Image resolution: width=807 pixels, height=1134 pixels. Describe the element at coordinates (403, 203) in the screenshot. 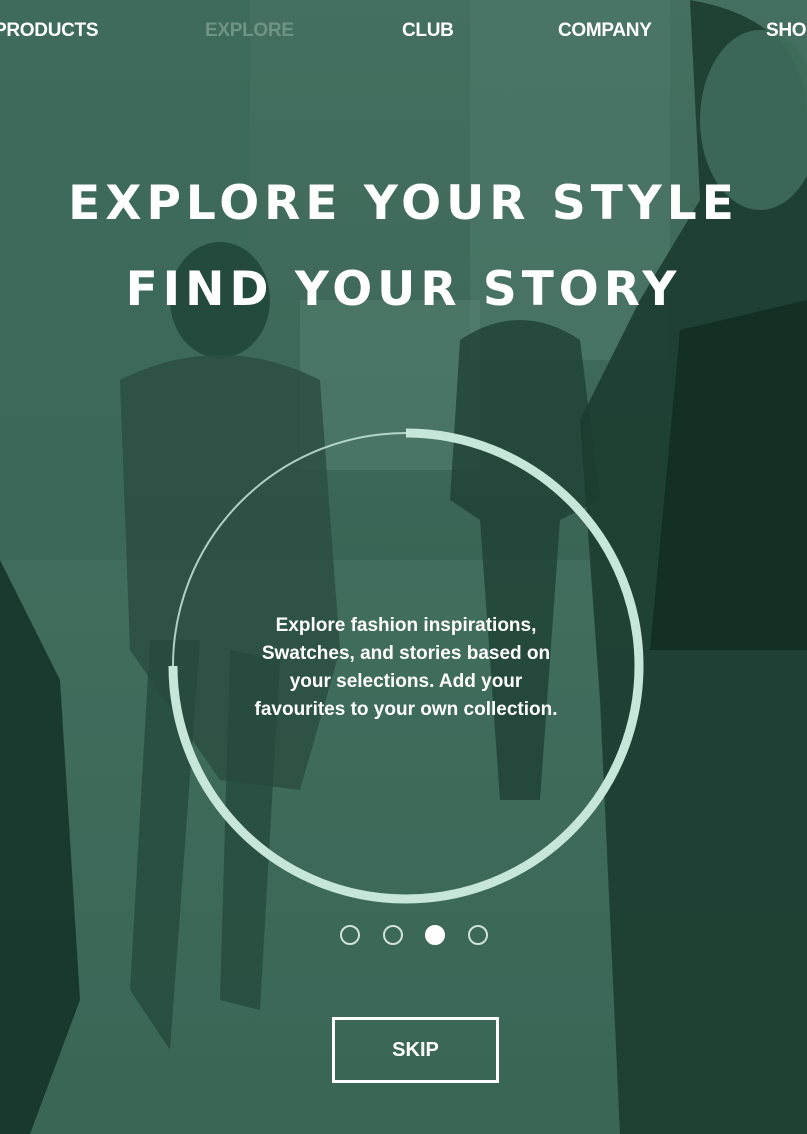

I see `hero-title-line-1: EXPLORE YOUR STYLE` at that location.